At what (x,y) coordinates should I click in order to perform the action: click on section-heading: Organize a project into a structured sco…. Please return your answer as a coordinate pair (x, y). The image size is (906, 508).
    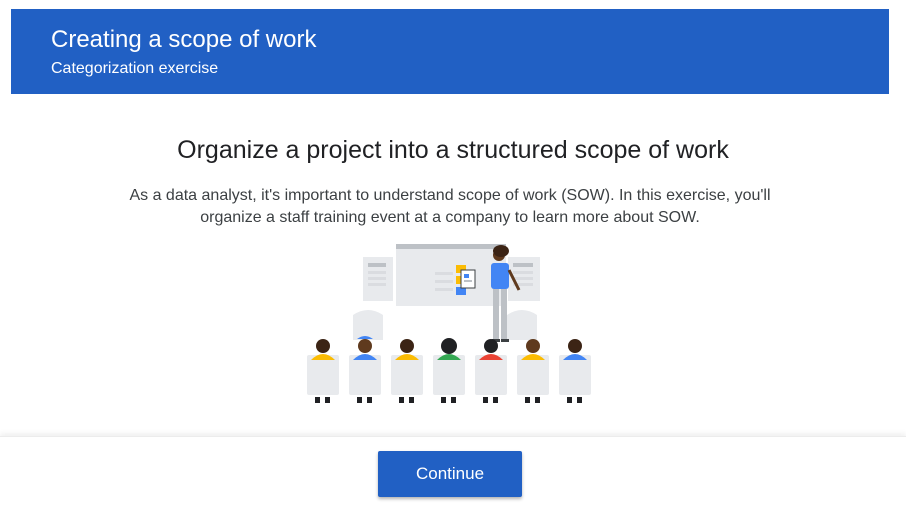
    Looking at the image, I should click on (453, 150).